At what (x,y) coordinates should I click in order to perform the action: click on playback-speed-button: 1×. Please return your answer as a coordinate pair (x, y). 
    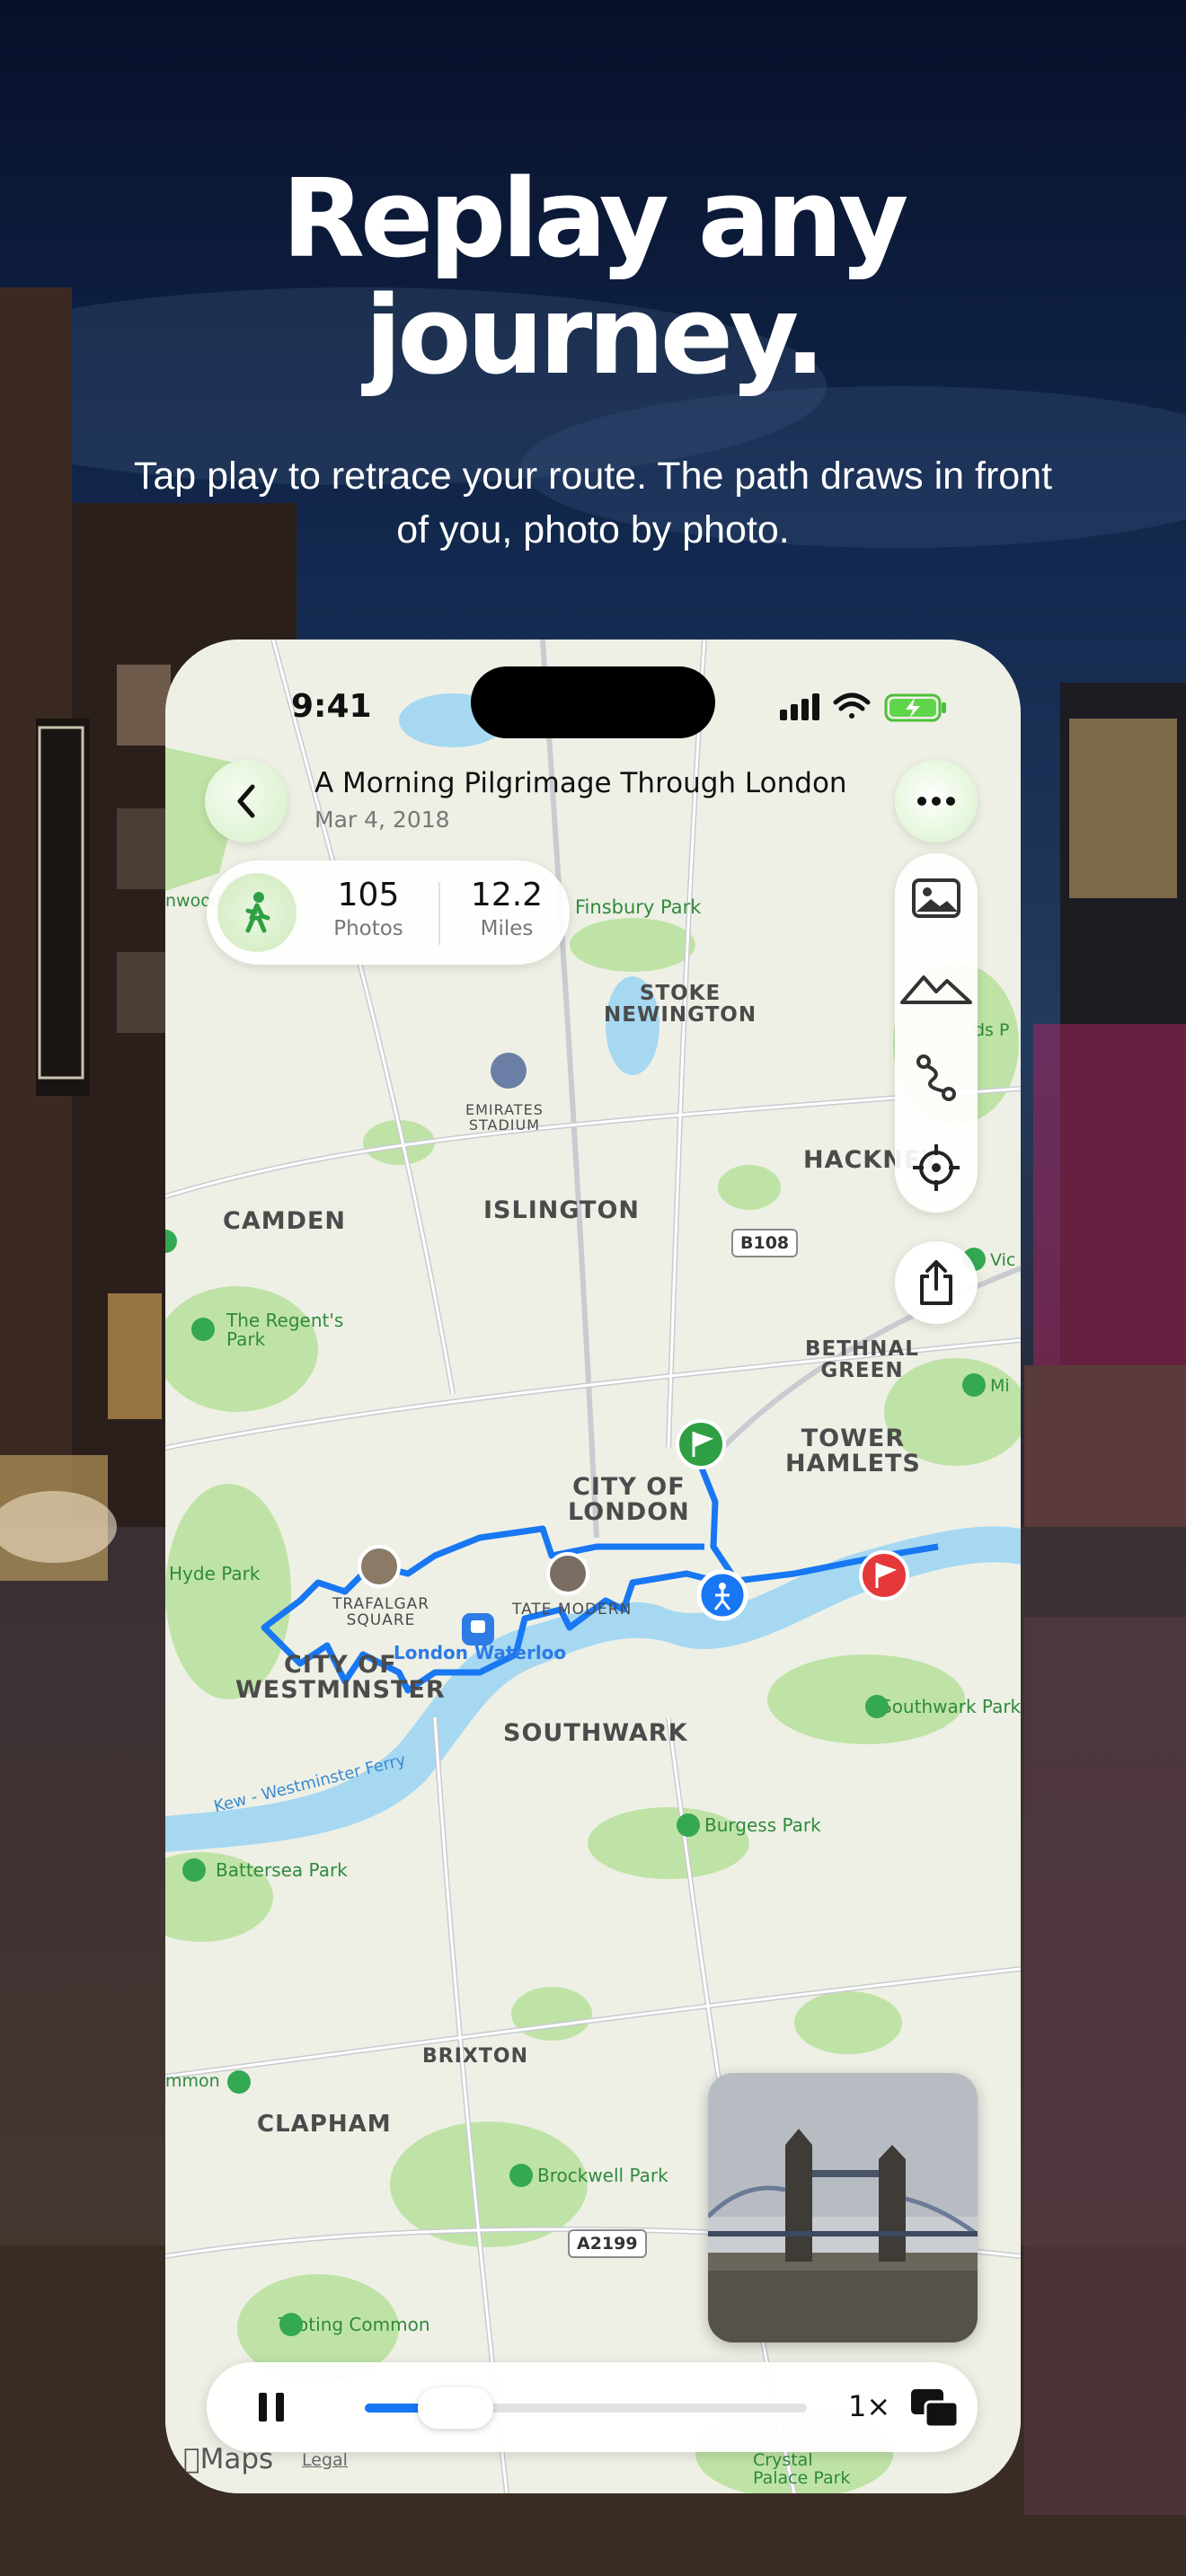
    Looking at the image, I should click on (869, 2406).